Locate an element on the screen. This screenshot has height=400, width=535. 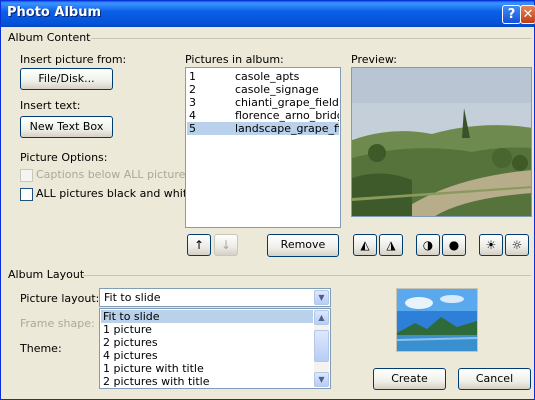
list-item-selected: 5 landscape_grape_fiel is located at coordinates (263, 128).